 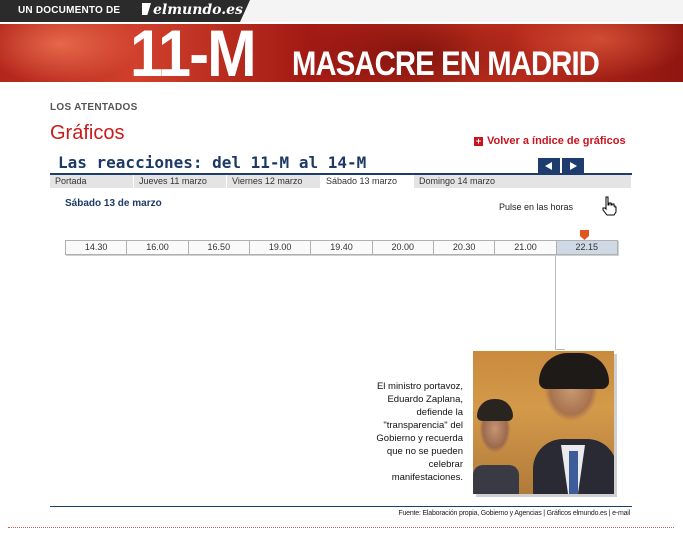 I want to click on time-2030: 20.30, so click(x=465, y=247).